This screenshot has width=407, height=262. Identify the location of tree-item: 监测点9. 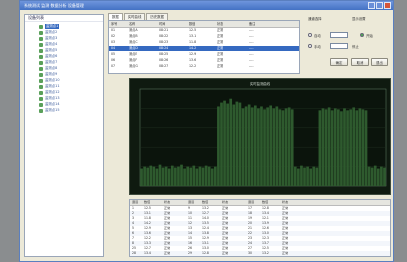
(48, 74).